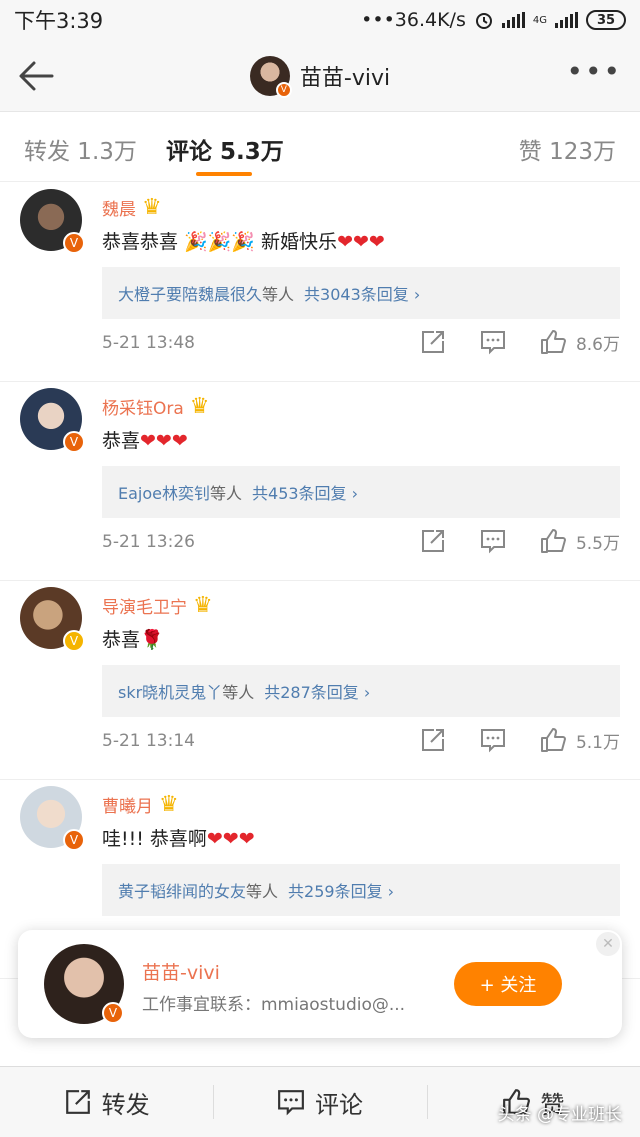  I want to click on follow-suggestion-card: V 苗苗-vivi 工作事宜联系：mmiaostudio@... + 关注 ✕, so click(320, 984).